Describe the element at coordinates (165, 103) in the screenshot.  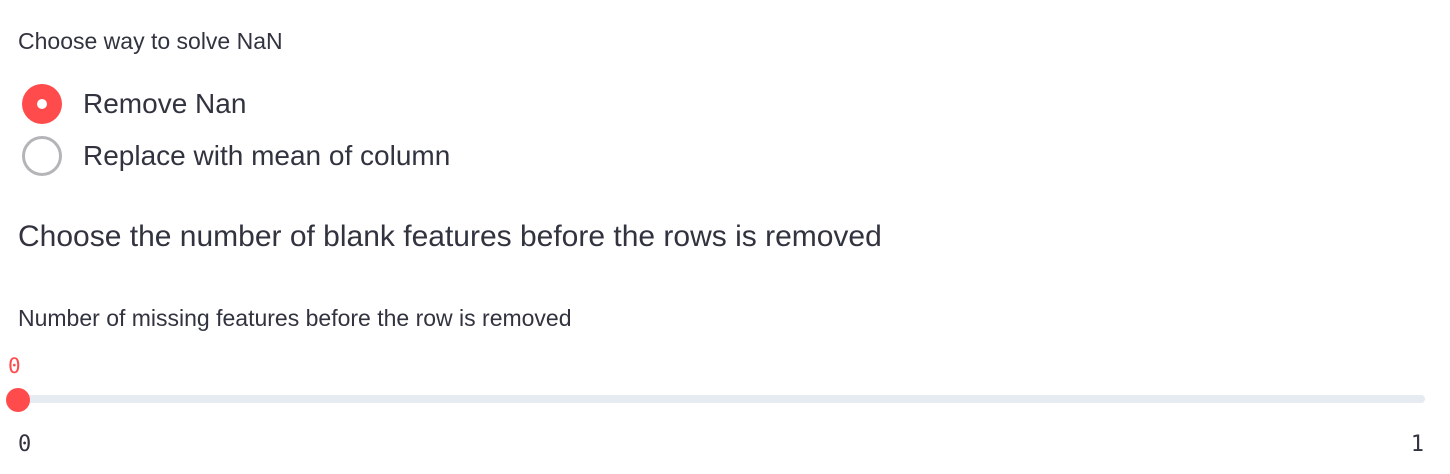
I see `radio-option-label: Remove Nan` at that location.